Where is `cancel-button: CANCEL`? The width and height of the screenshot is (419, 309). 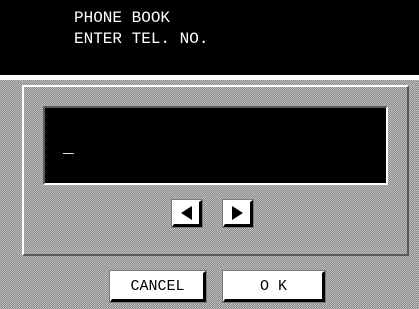
cancel-button: CANCEL is located at coordinates (158, 286).